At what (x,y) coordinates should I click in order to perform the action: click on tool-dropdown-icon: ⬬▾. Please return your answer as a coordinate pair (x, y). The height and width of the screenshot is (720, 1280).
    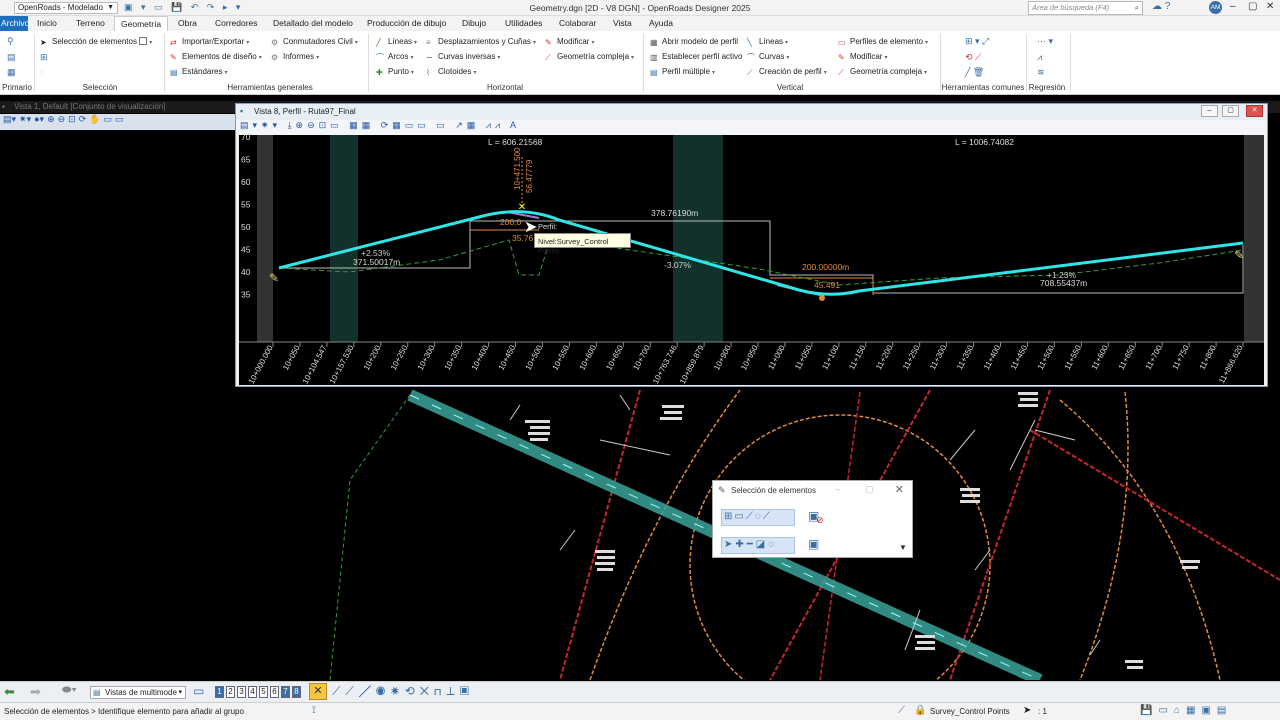
    Looking at the image, I should click on (69, 690).